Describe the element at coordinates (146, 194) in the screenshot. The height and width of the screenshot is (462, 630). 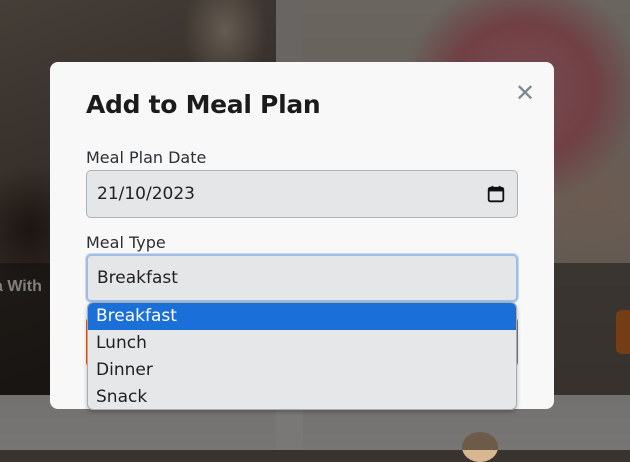
I see `meal-plan-date-value: 21/10/2023` at that location.